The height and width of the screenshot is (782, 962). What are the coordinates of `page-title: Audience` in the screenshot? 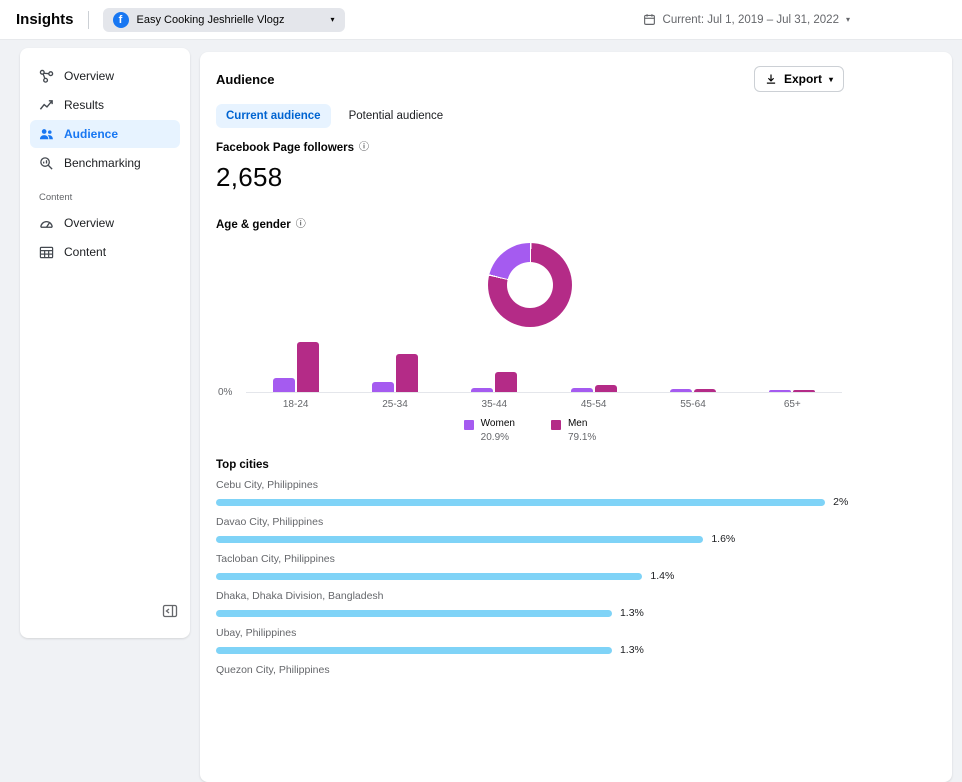 It's located at (245, 79).